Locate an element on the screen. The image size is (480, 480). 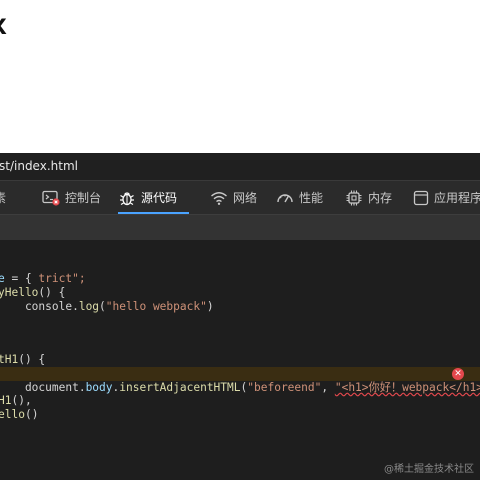
code-line: H1(), is located at coordinates (16, 401).